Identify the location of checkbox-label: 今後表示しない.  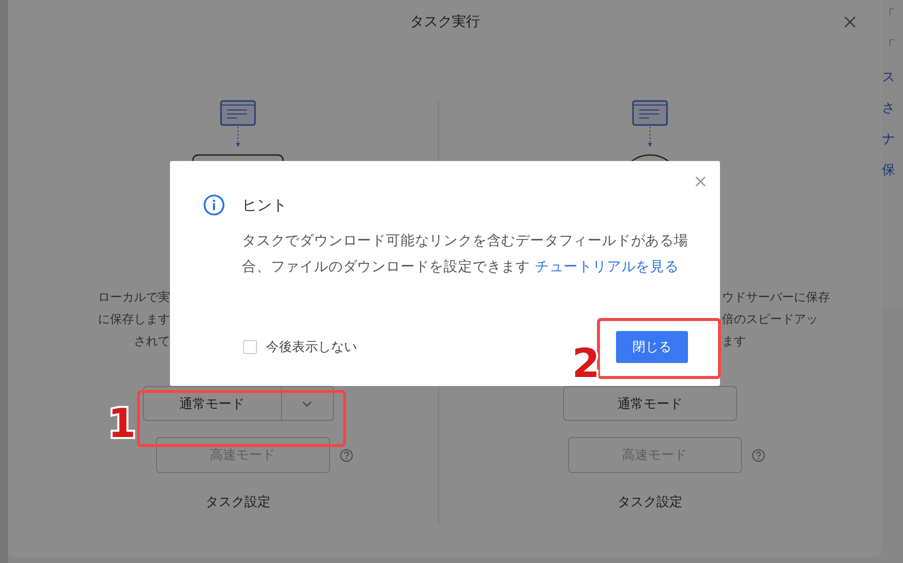
(311, 347).